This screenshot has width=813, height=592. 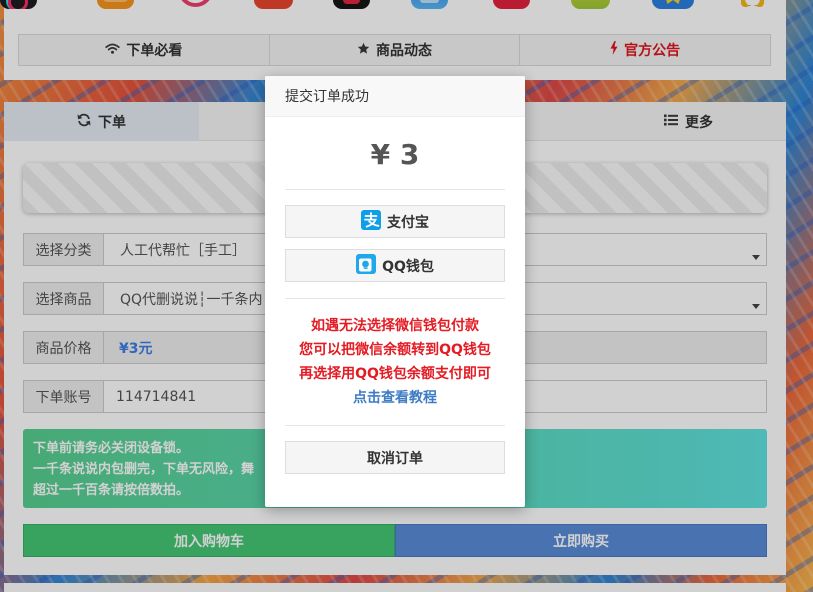 What do you see at coordinates (327, 97) in the screenshot?
I see `modal-title: 提交订单成功` at bounding box center [327, 97].